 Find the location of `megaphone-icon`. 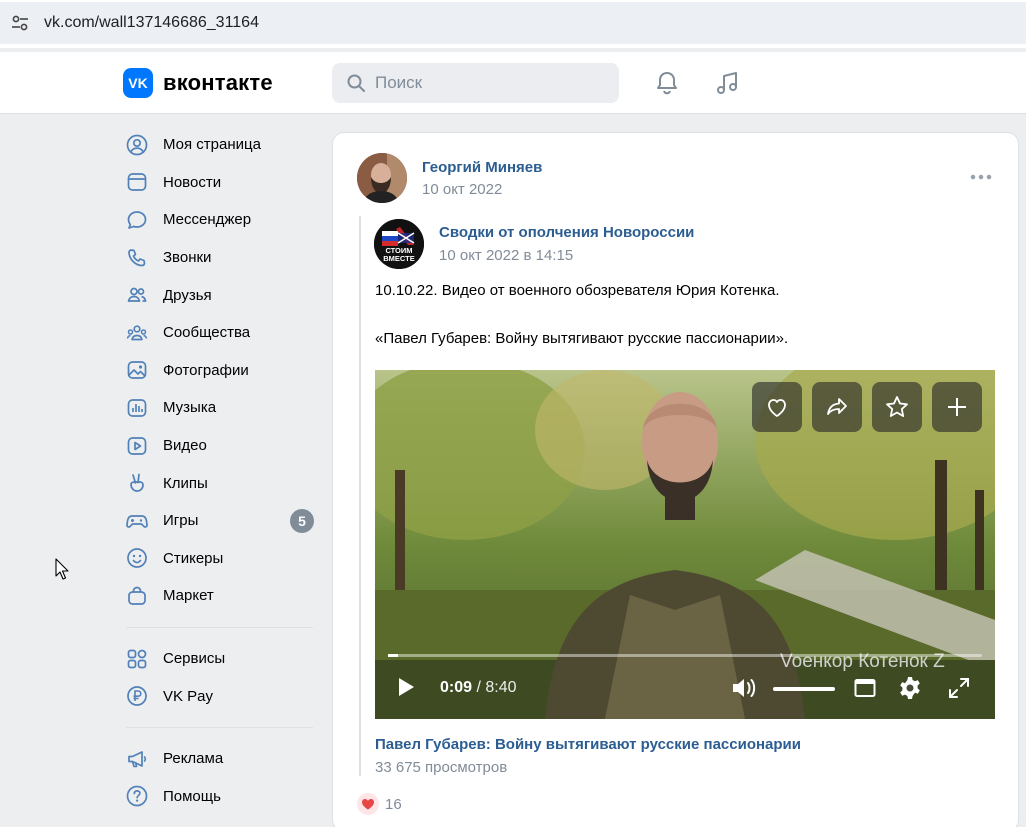

megaphone-icon is located at coordinates (137, 759).